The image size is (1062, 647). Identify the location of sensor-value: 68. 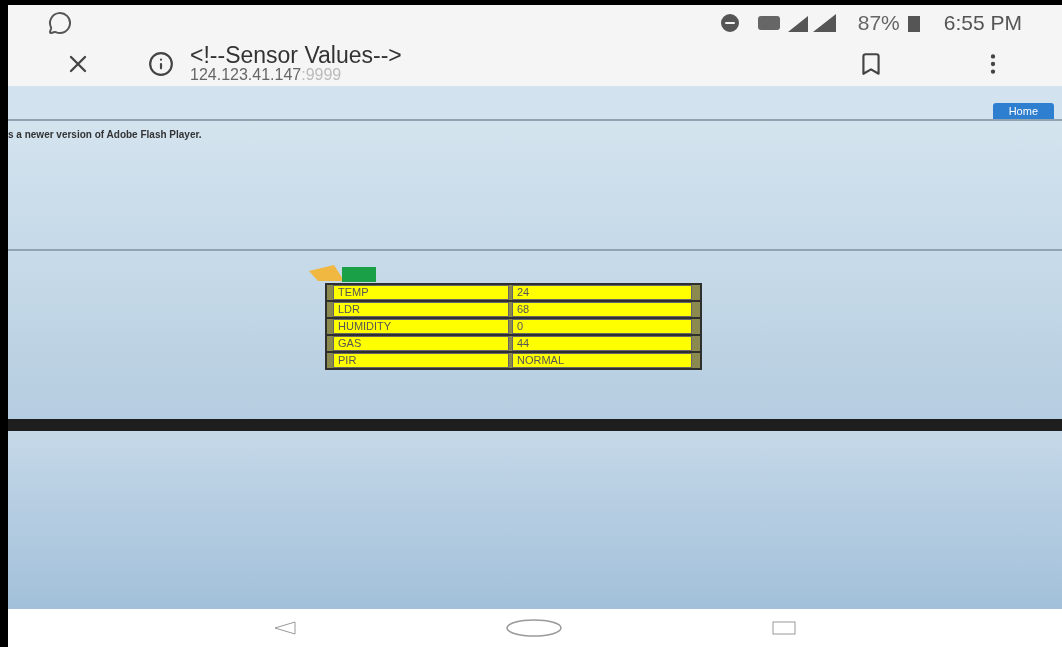
(602, 309).